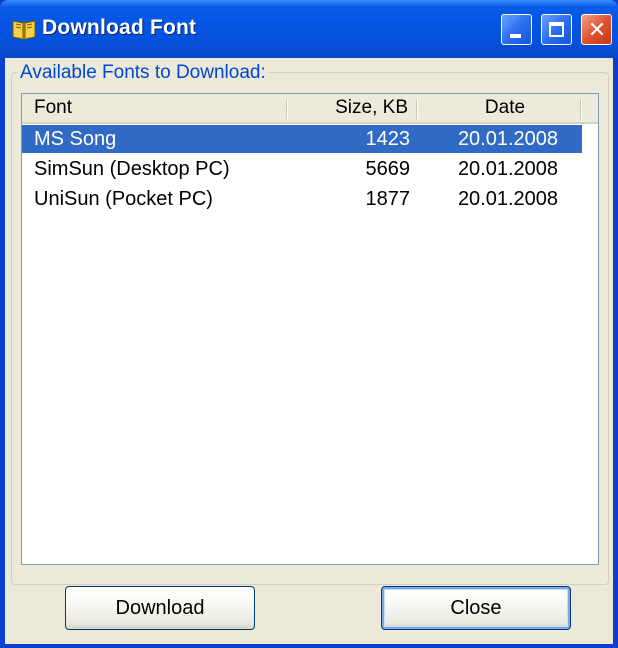 The width and height of the screenshot is (618, 648). What do you see at coordinates (516, 29) in the screenshot?
I see `minimize-button` at bounding box center [516, 29].